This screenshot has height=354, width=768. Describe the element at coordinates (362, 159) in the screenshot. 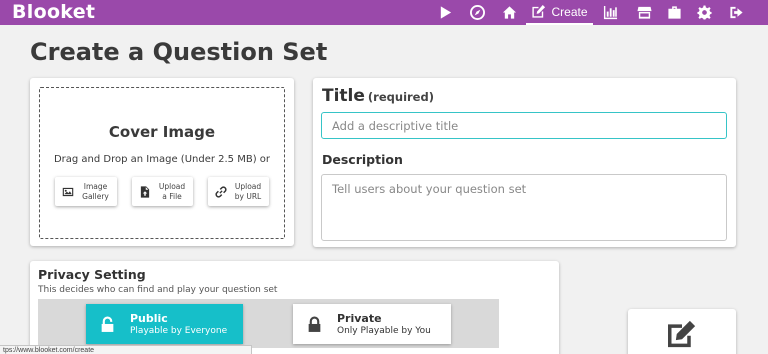

I see `description-field-label: Description` at that location.